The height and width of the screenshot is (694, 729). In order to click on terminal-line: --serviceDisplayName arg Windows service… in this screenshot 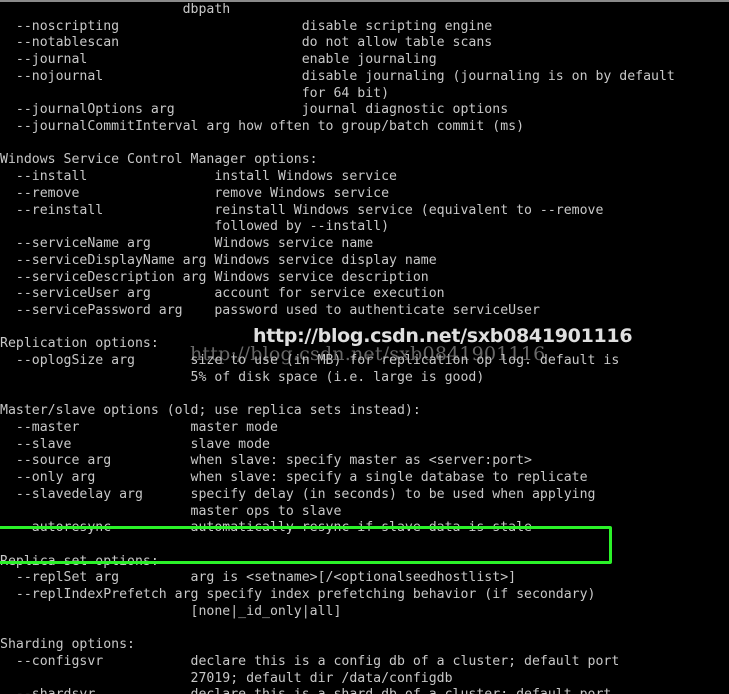, I will do `click(218, 260)`.